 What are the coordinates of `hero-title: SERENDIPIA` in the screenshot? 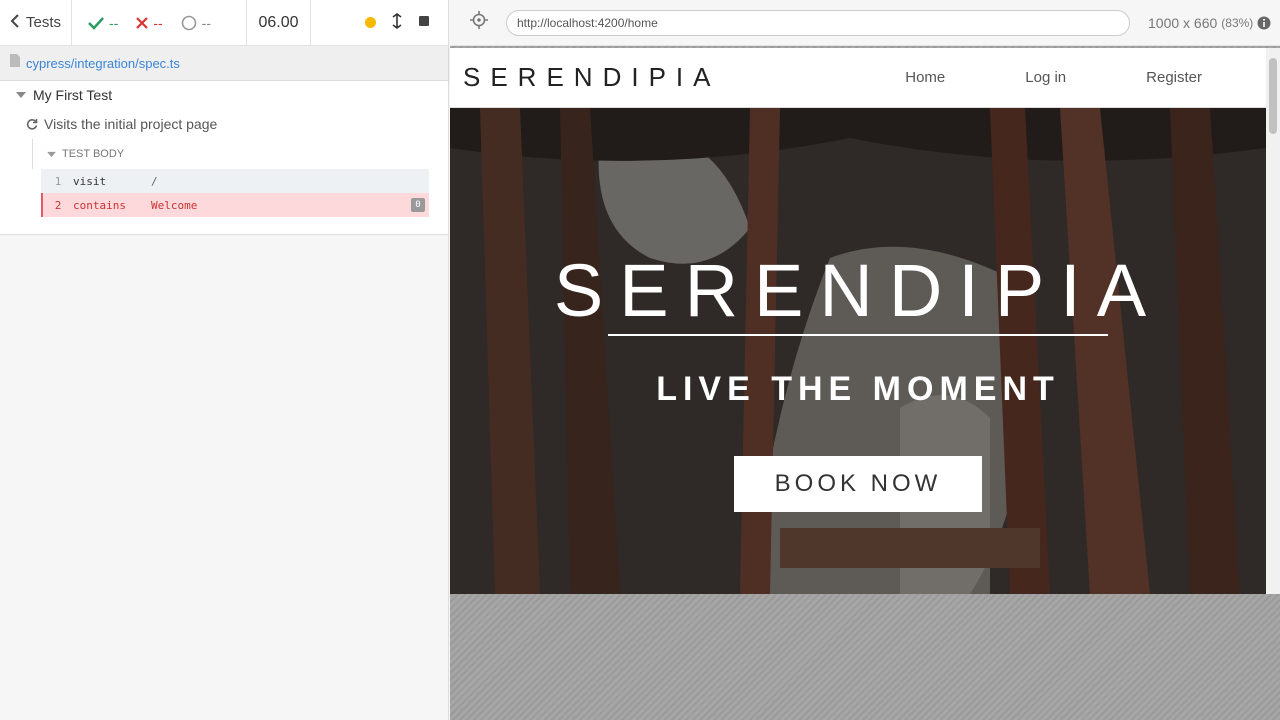 It's located at (858, 290).